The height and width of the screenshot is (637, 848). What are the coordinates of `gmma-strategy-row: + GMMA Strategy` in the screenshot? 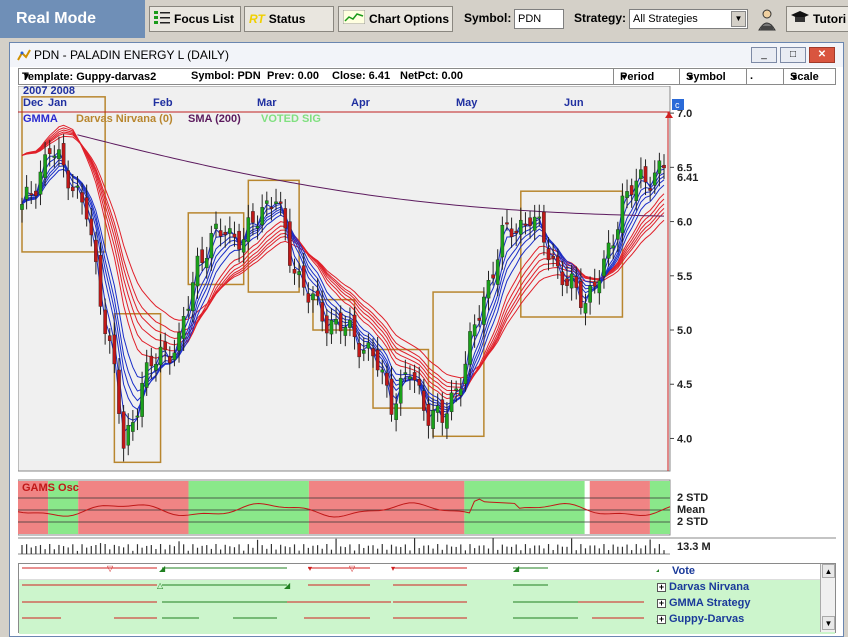 It's located at (704, 603).